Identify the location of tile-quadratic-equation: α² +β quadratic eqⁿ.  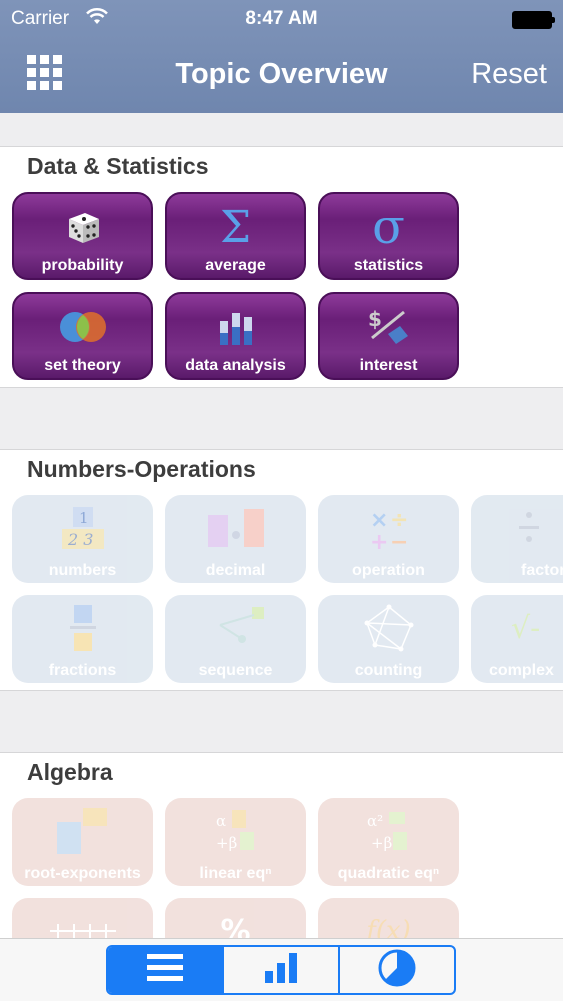
(388, 842).